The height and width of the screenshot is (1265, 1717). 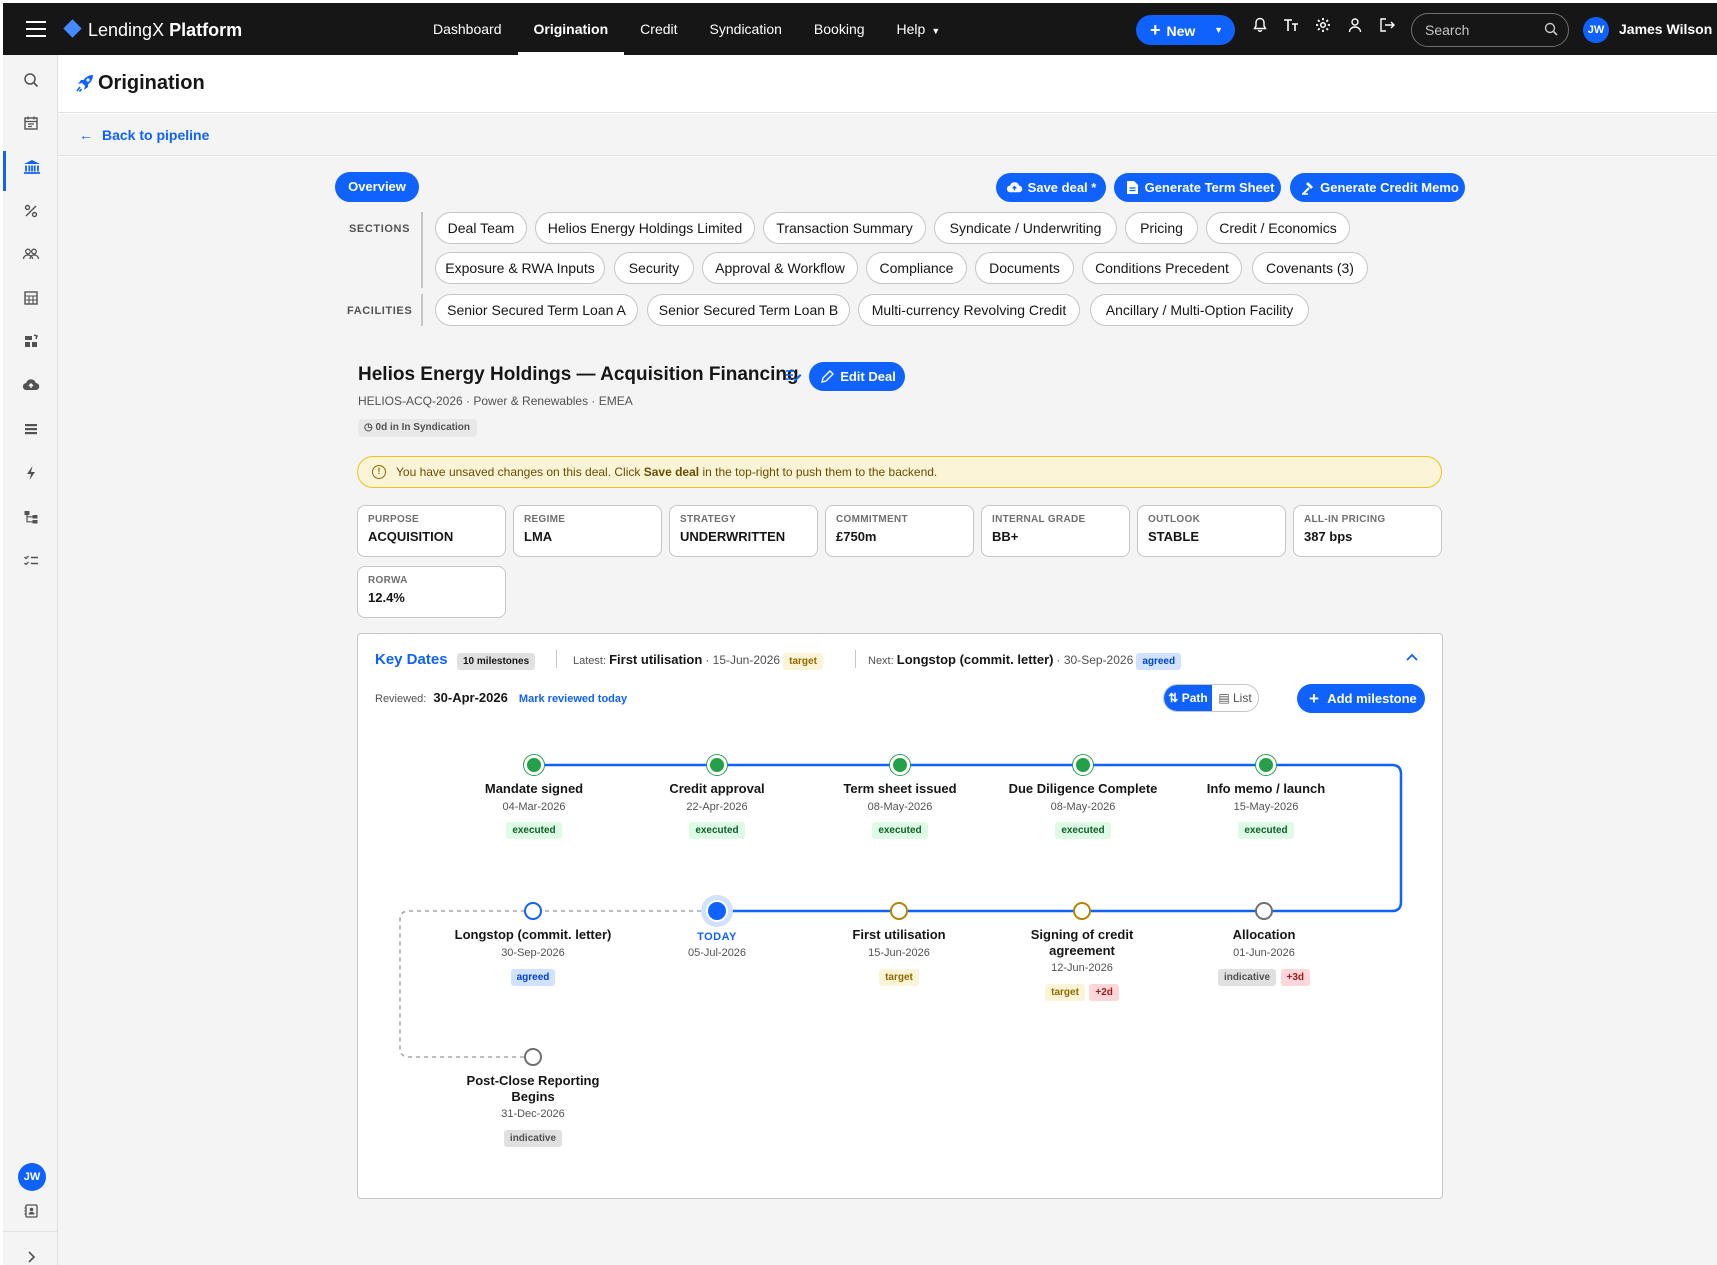 What do you see at coordinates (717, 807) in the screenshot?
I see `milestone-date: 22-Apr-2026` at bounding box center [717, 807].